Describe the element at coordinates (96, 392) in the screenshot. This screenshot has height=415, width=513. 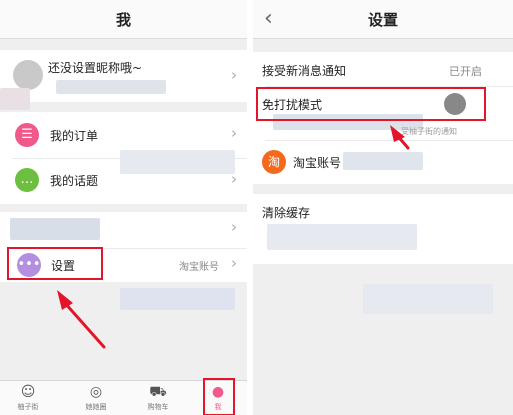
I see `magnifier-icon: ◎` at that location.